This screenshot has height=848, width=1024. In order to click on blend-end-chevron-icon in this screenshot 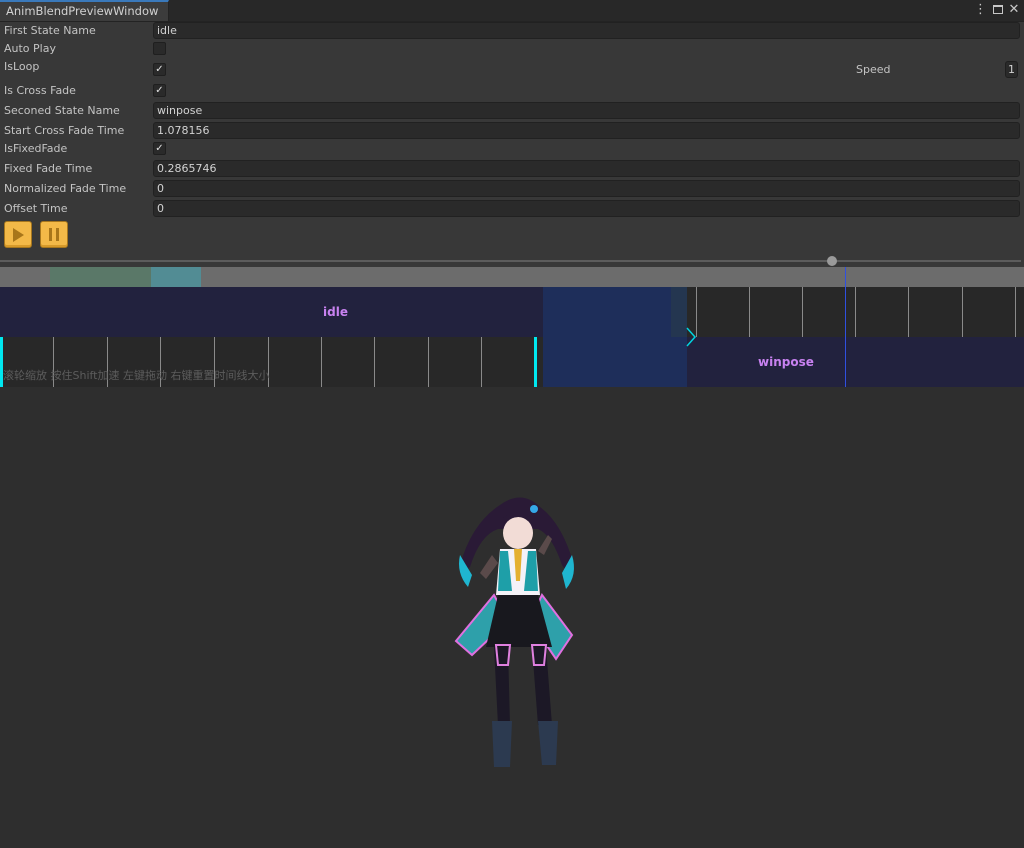, I will do `click(691, 337)`.